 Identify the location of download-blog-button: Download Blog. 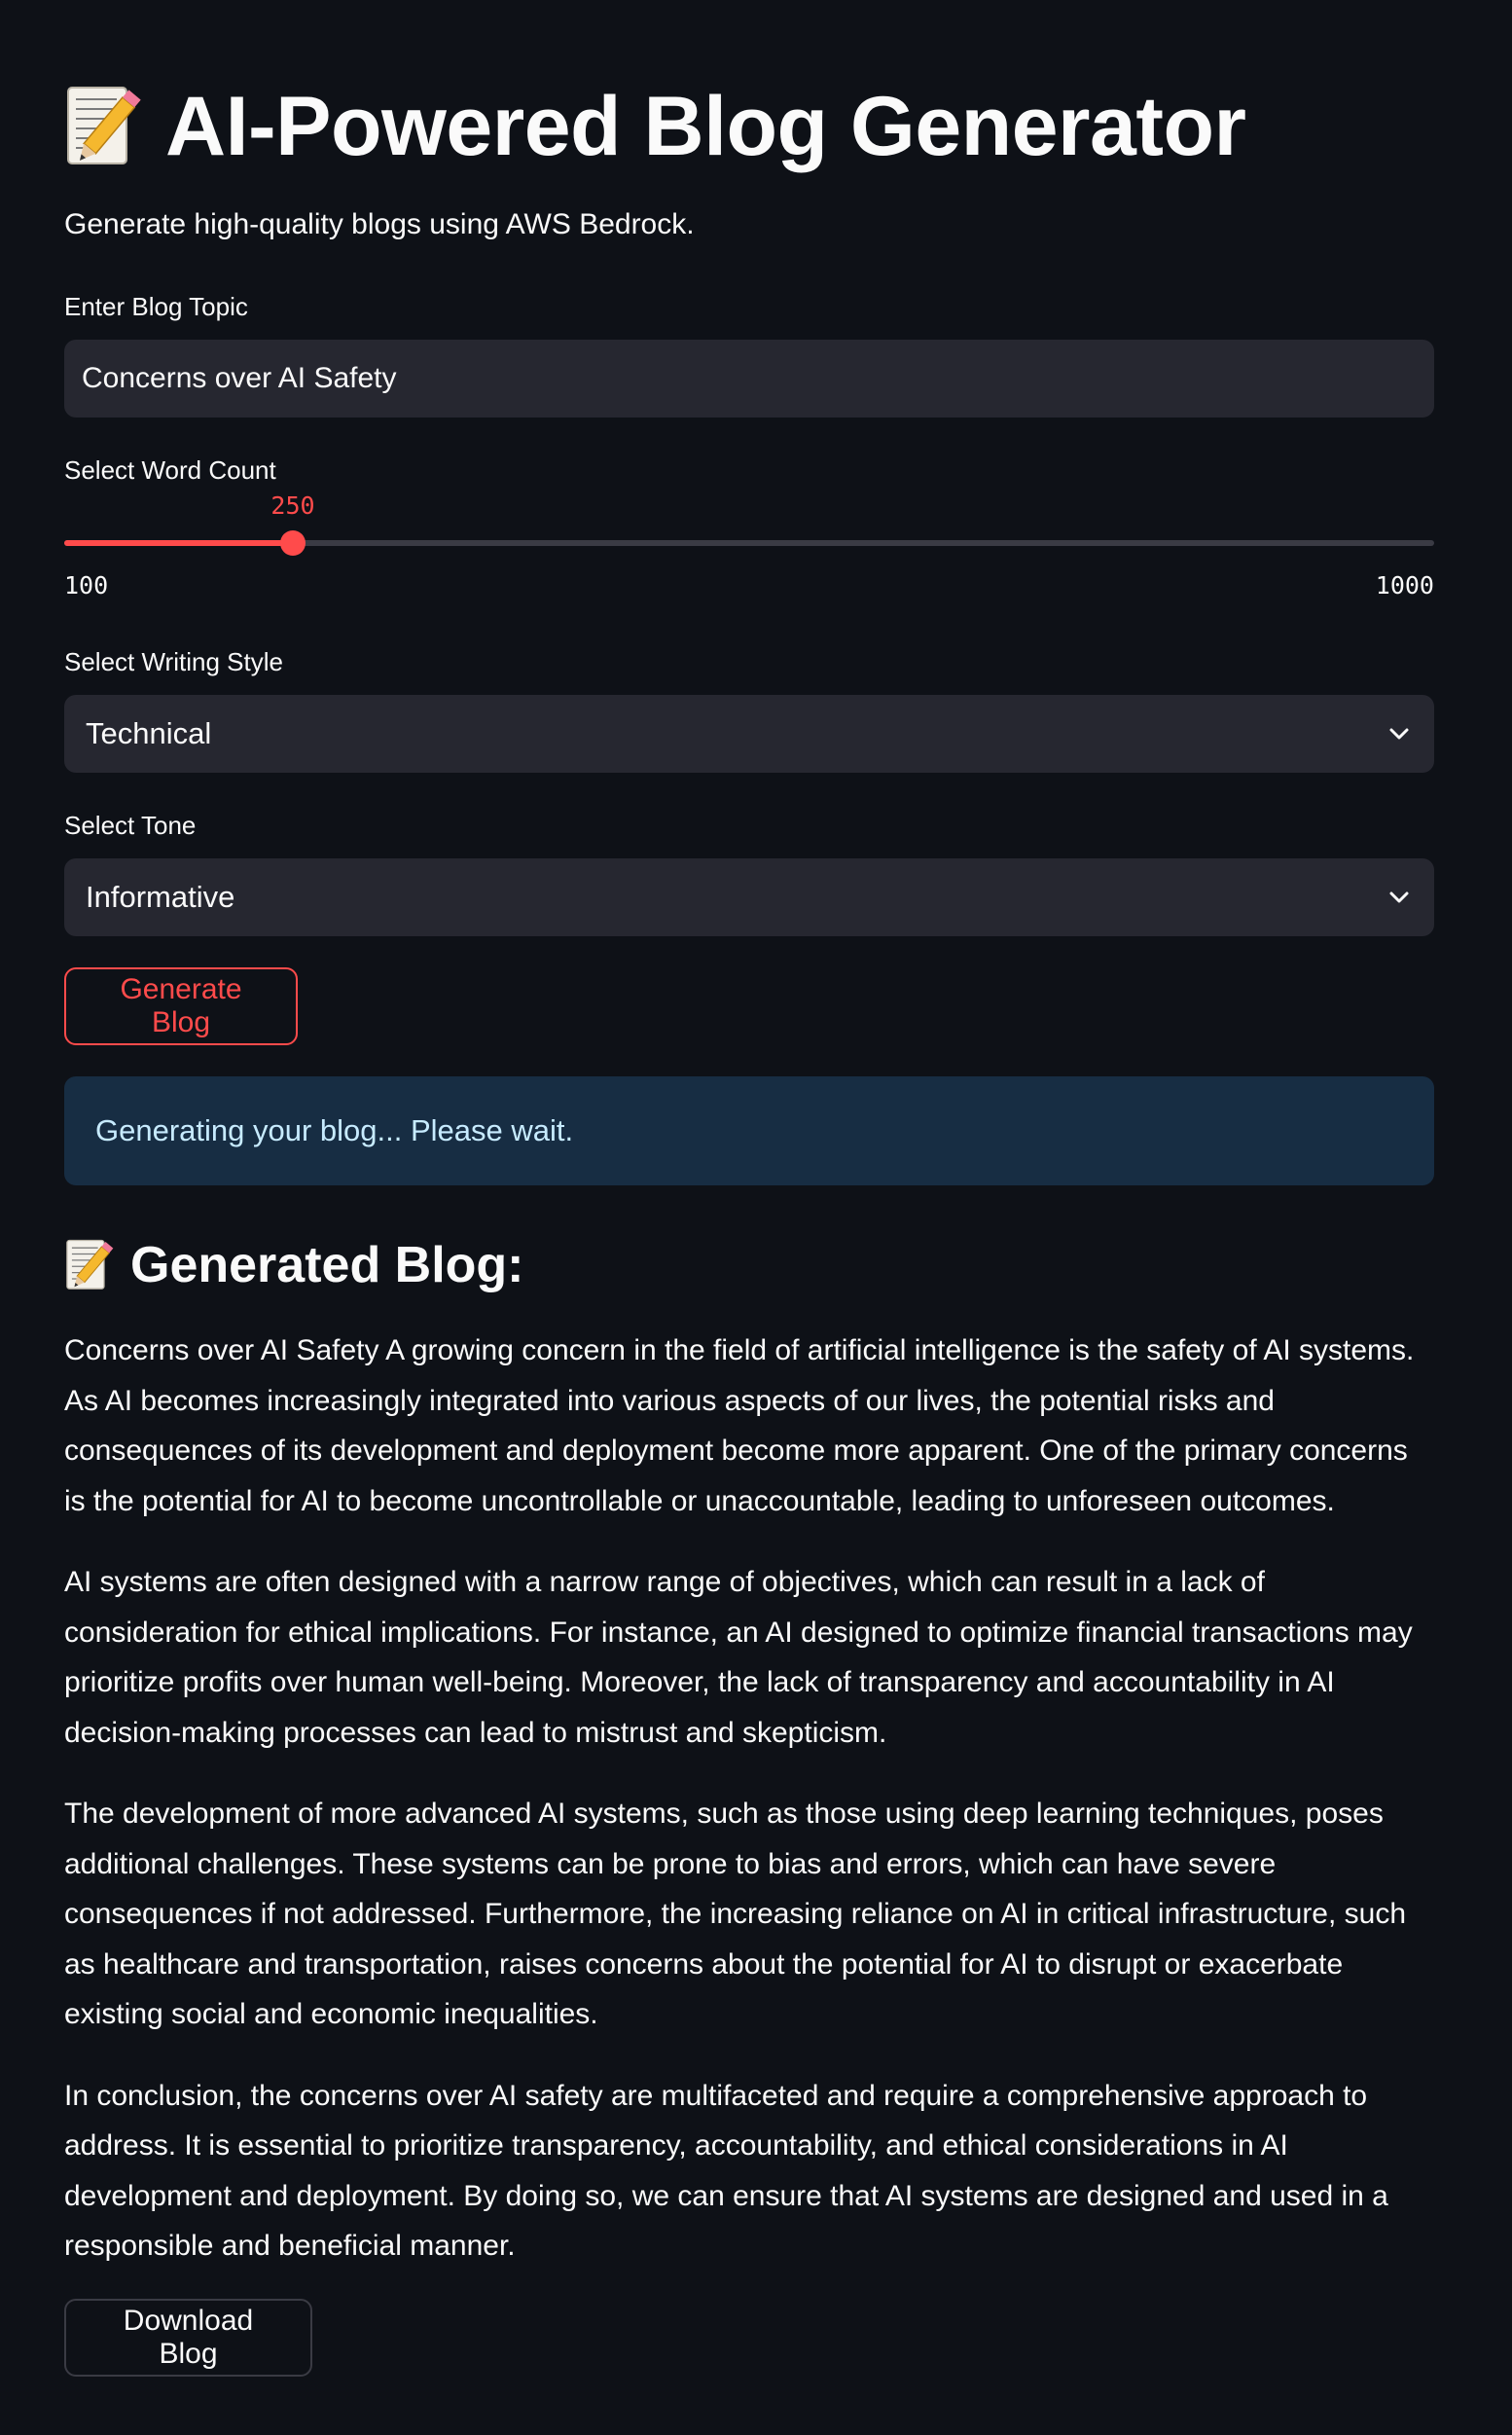
(188, 2338).